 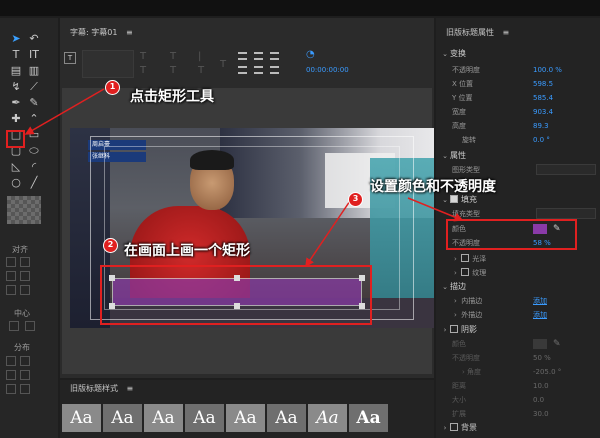 What do you see at coordinates (355, 199) in the screenshot?
I see `annotation-number-3: 3` at bounding box center [355, 199].